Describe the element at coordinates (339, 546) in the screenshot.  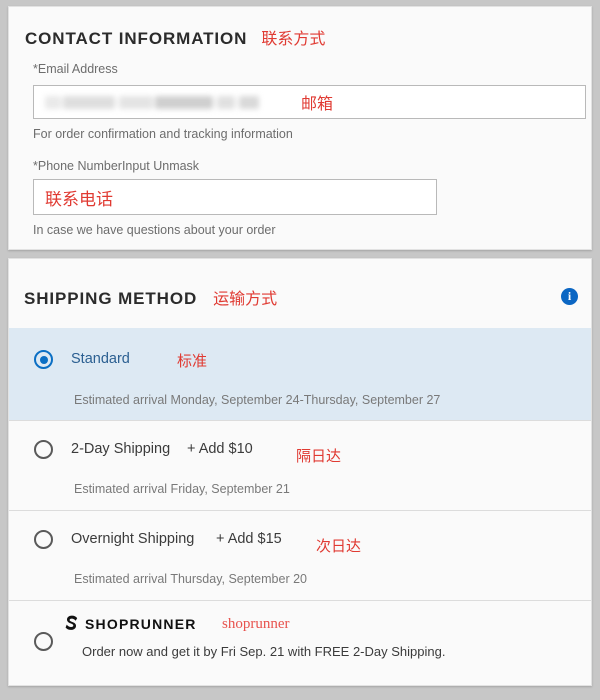
I see `shipping-option-overnight-annotation: 次日达` at that location.